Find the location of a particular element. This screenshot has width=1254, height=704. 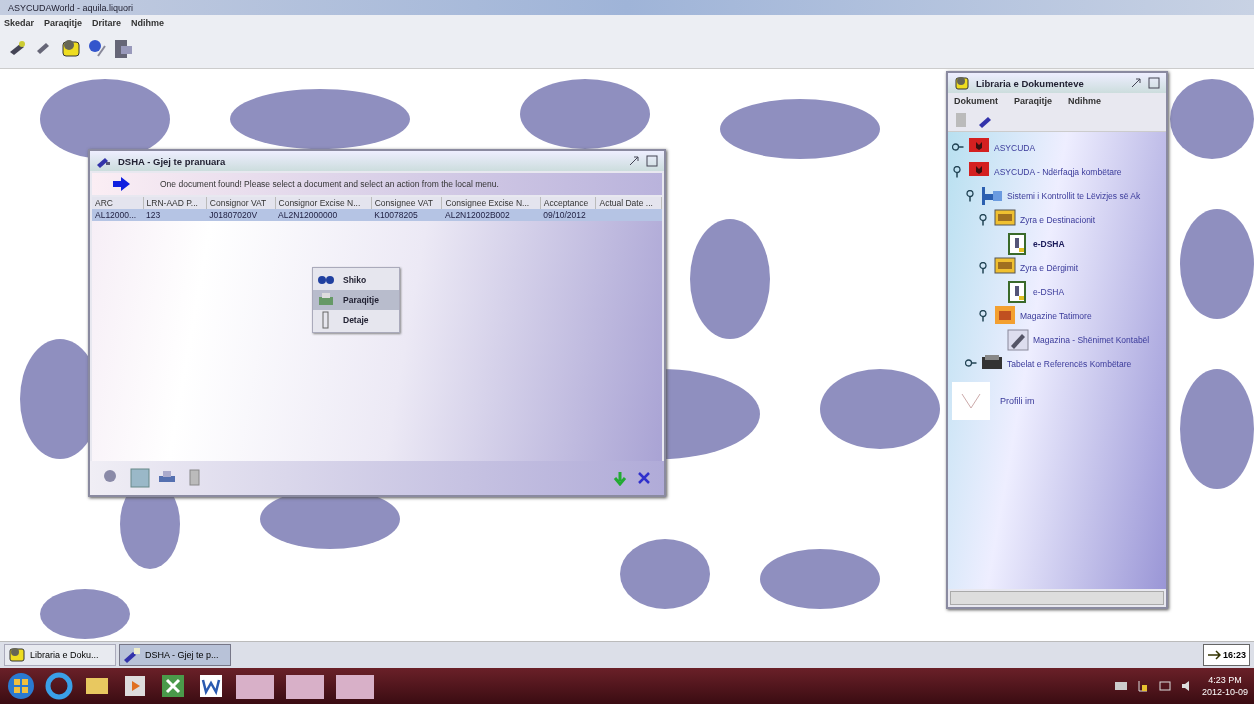

column-header: Consignee VAT is located at coordinates (406, 203).